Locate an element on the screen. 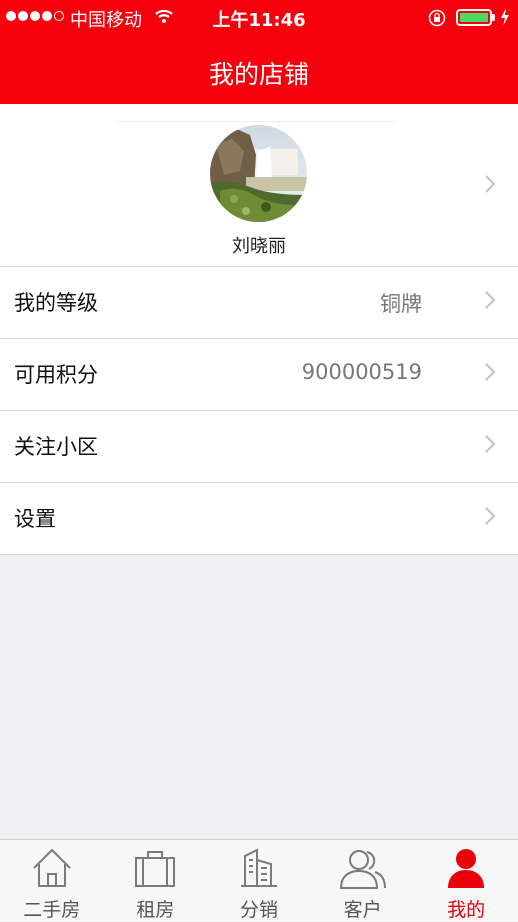 The width and height of the screenshot is (518, 922). tab-mine: 我的 is located at coordinates (466, 880).